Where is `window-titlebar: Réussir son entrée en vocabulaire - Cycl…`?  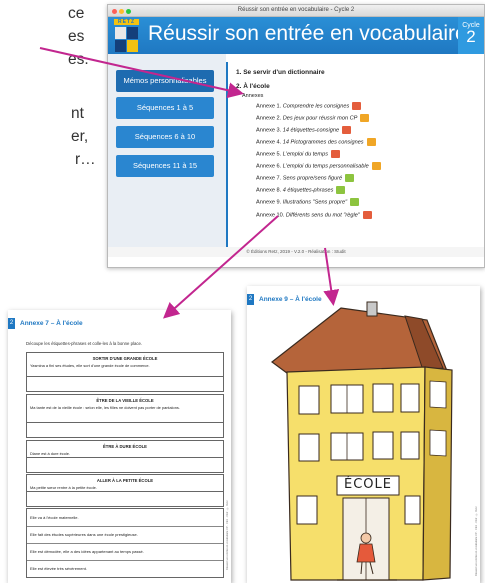
window-titlebar: Réussir son entrée en vocabulaire - Cycl… is located at coordinates (296, 11).